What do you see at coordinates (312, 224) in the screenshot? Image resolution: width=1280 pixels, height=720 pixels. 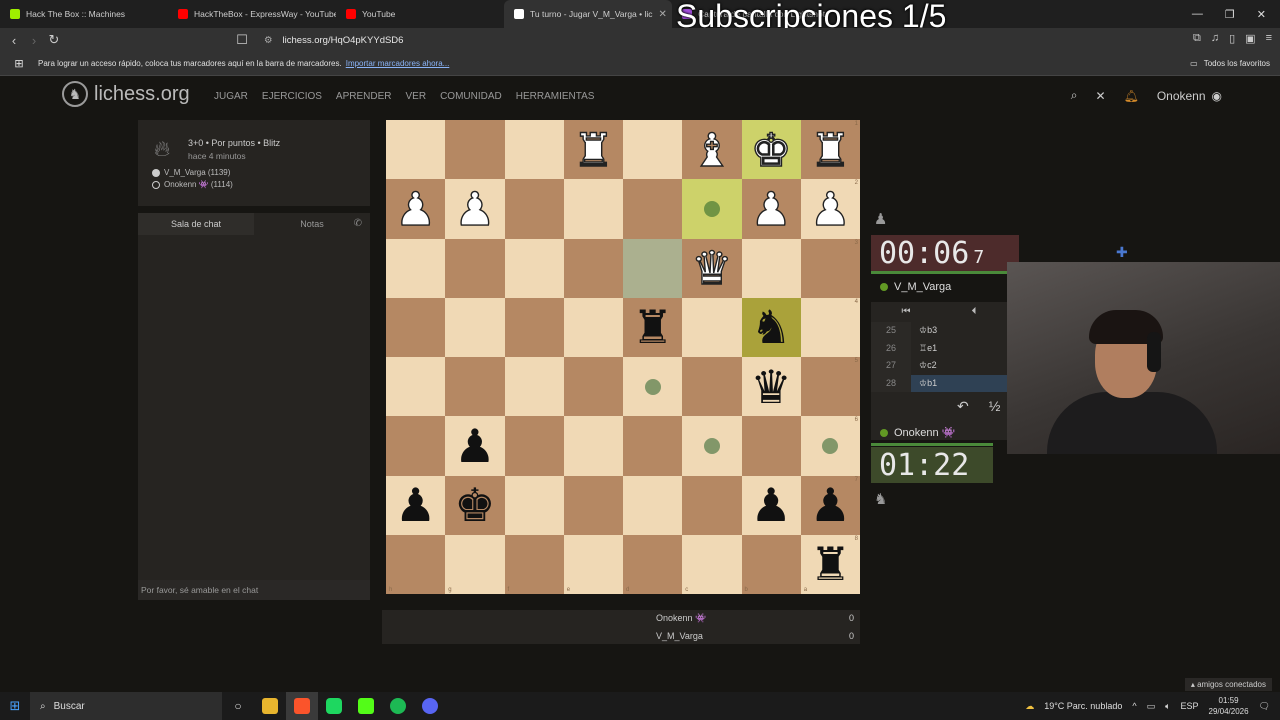 I see `tab-notes: Notas` at bounding box center [312, 224].